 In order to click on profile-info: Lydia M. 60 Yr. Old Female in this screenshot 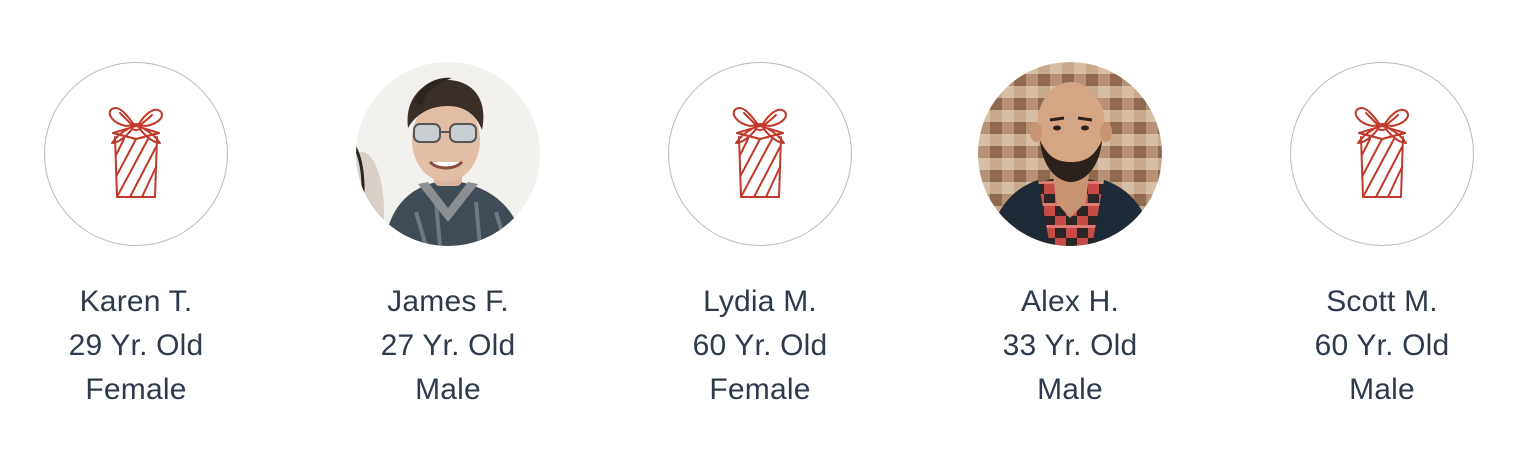, I will do `click(760, 346)`.